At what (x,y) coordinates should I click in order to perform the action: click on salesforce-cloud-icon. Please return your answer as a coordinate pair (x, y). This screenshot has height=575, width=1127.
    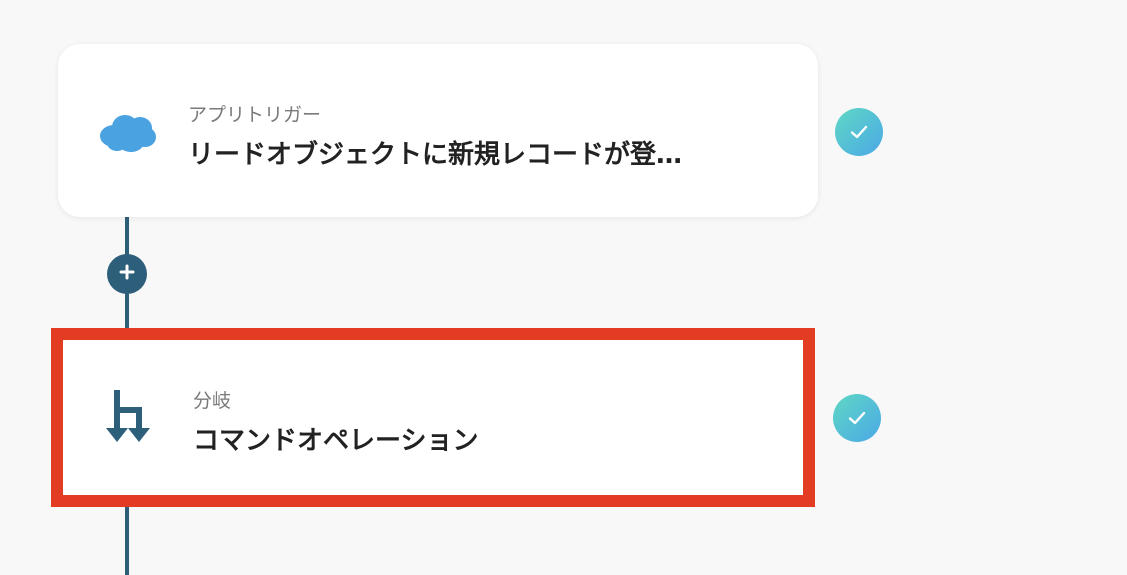
    Looking at the image, I should click on (128, 134).